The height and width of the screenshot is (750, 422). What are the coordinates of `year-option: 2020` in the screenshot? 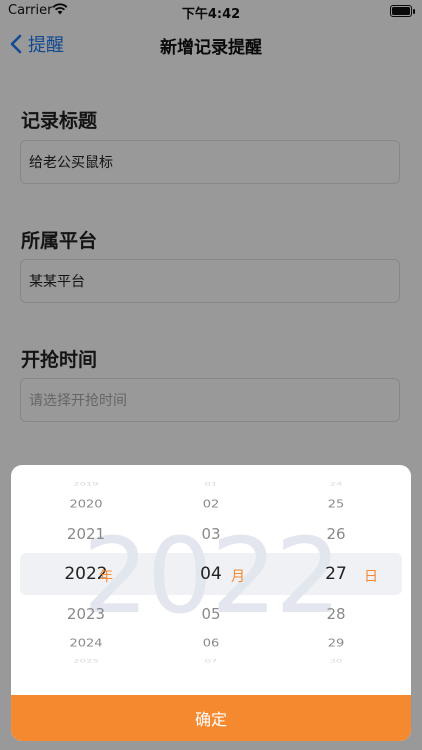 It's located at (86, 505).